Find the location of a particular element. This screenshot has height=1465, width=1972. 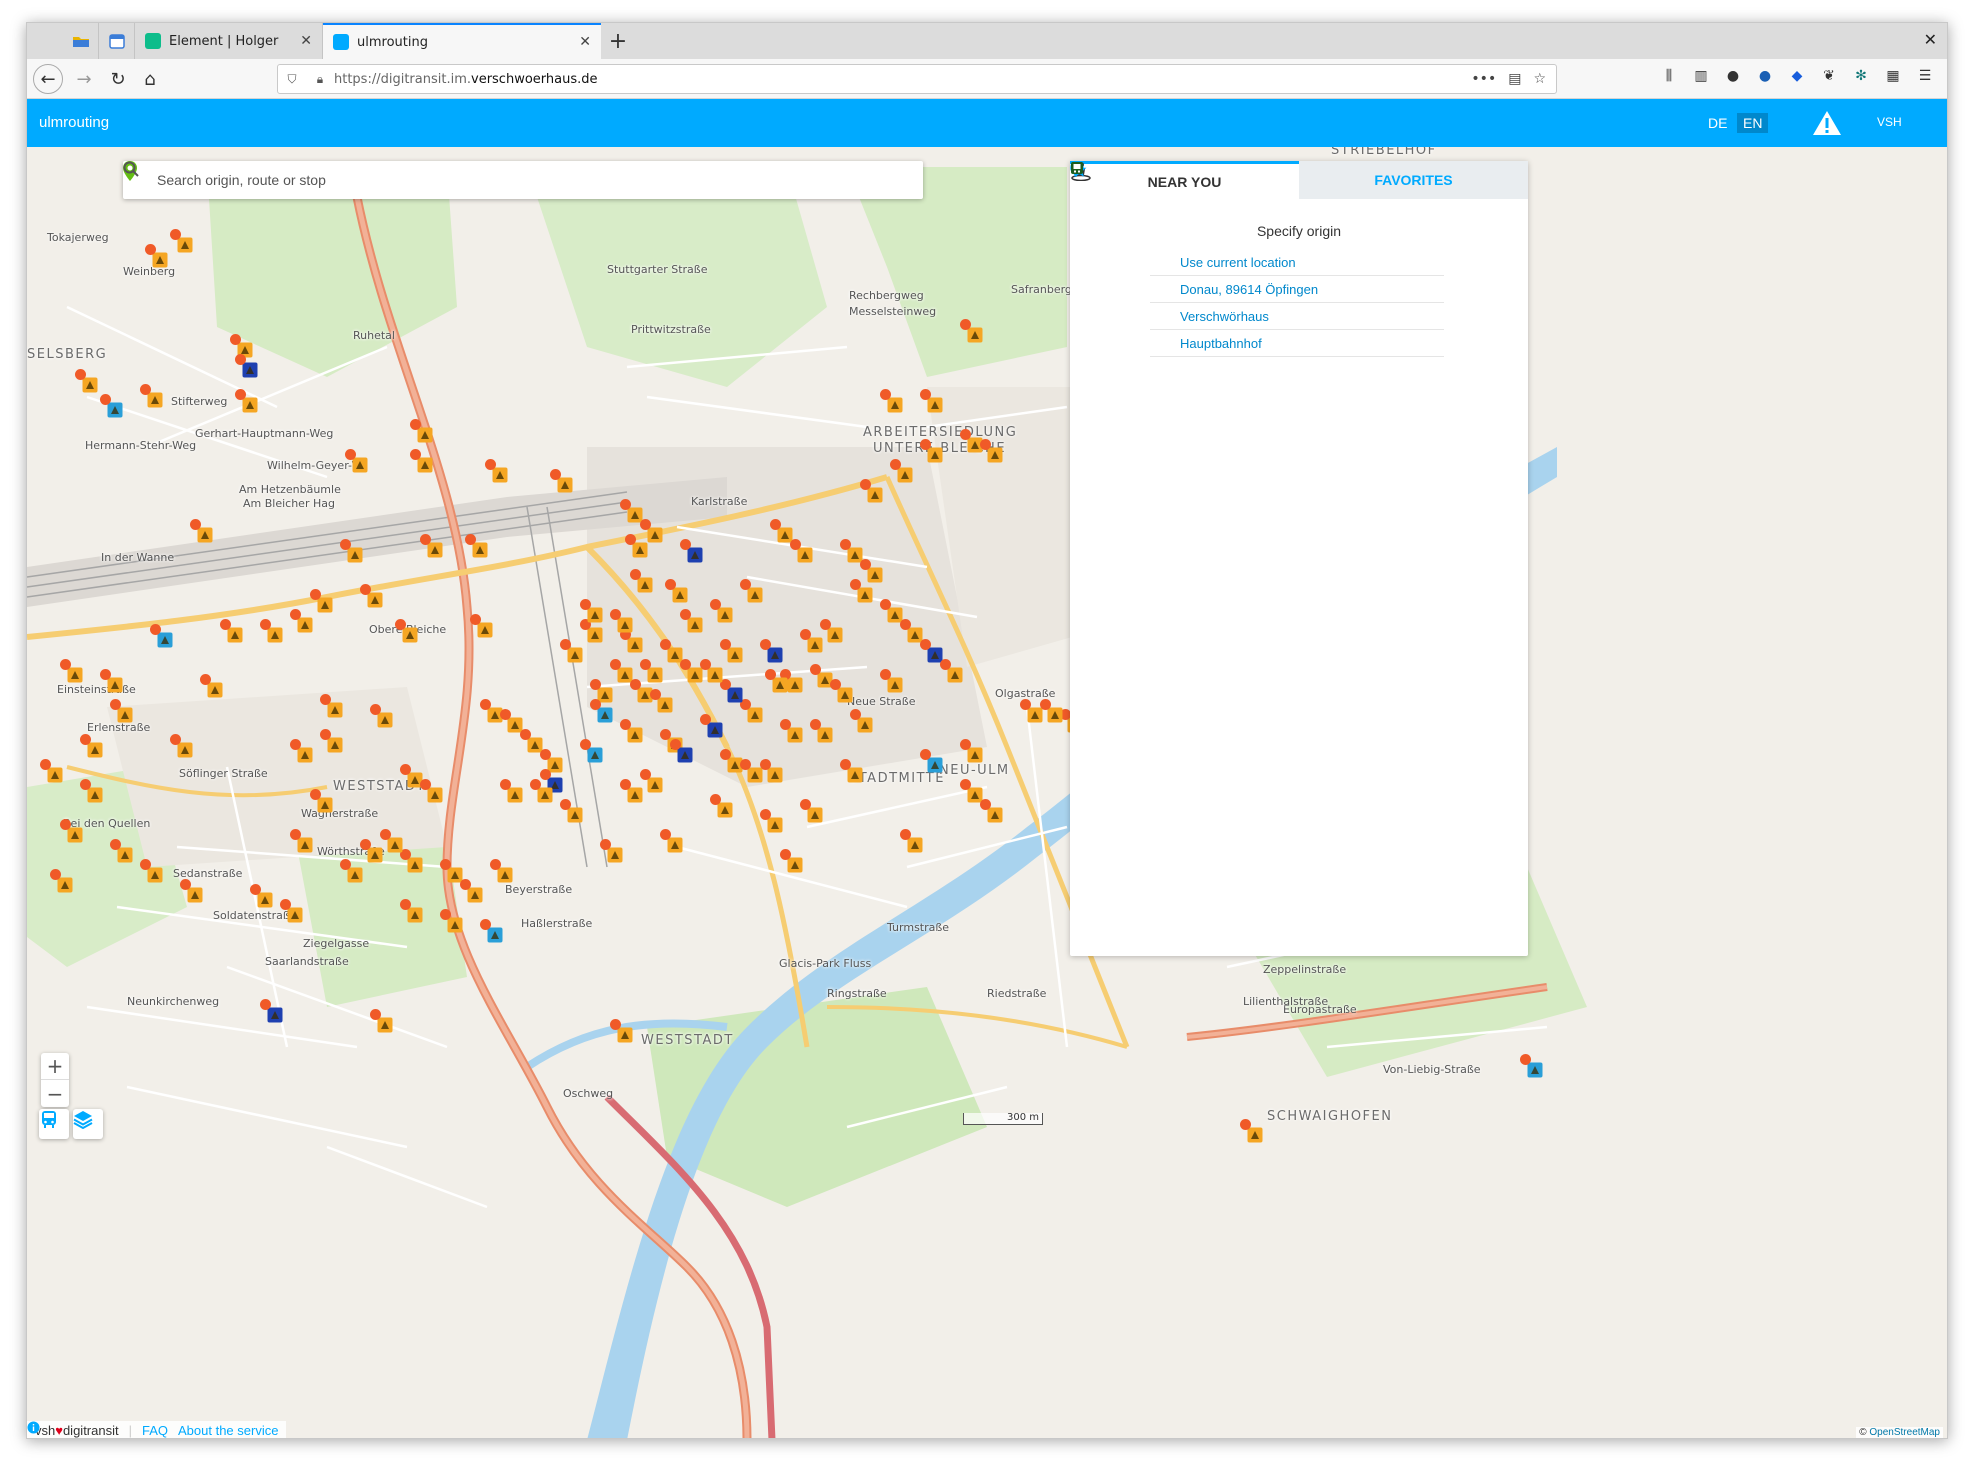

tab-near-you: NEAR YOU is located at coordinates (1184, 180).